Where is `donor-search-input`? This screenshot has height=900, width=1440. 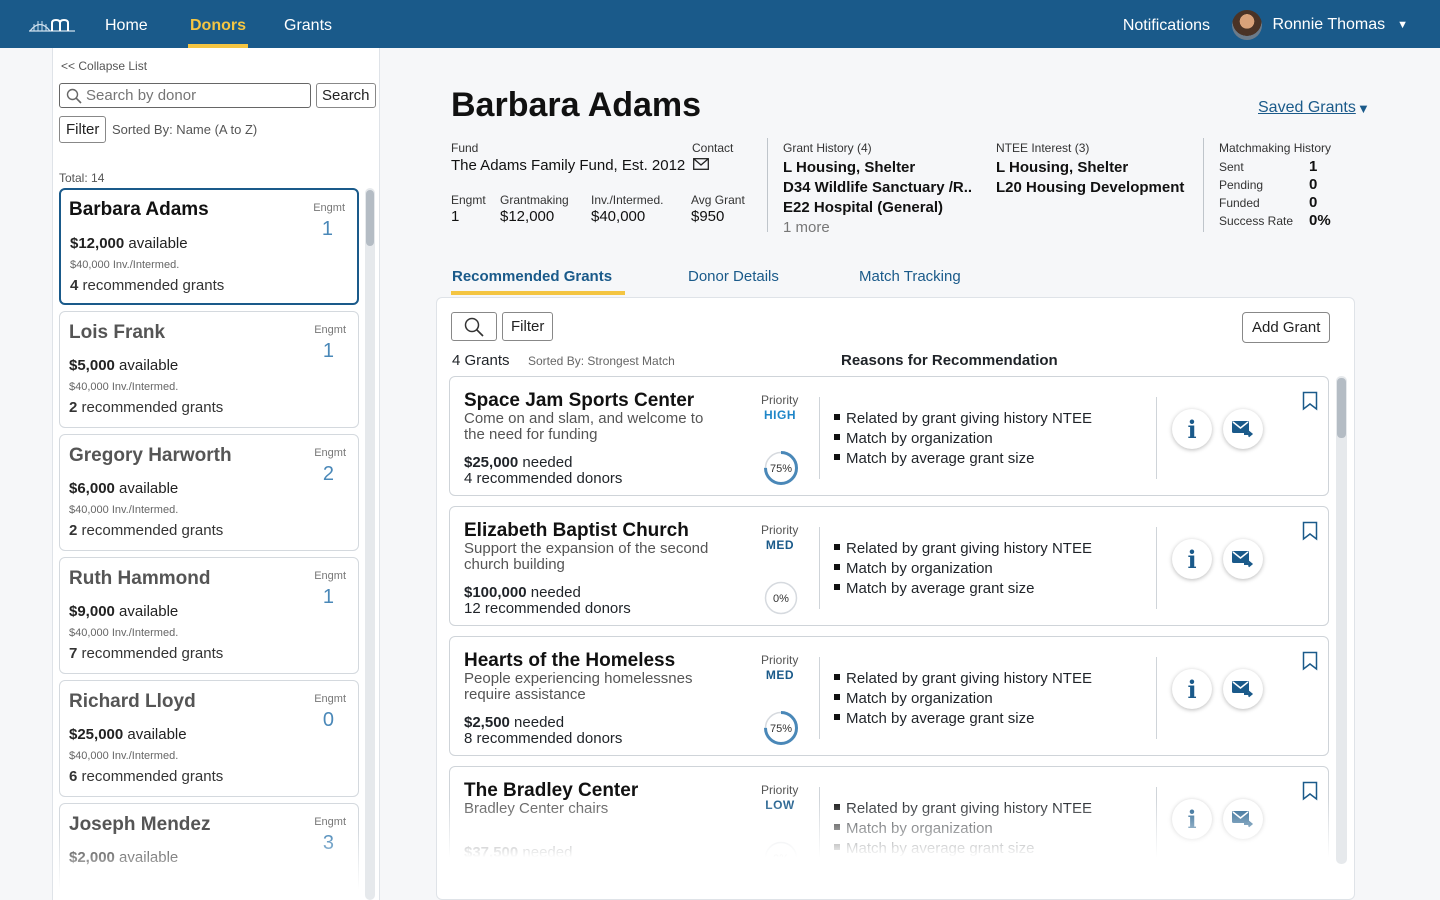 donor-search-input is located at coordinates (196, 95).